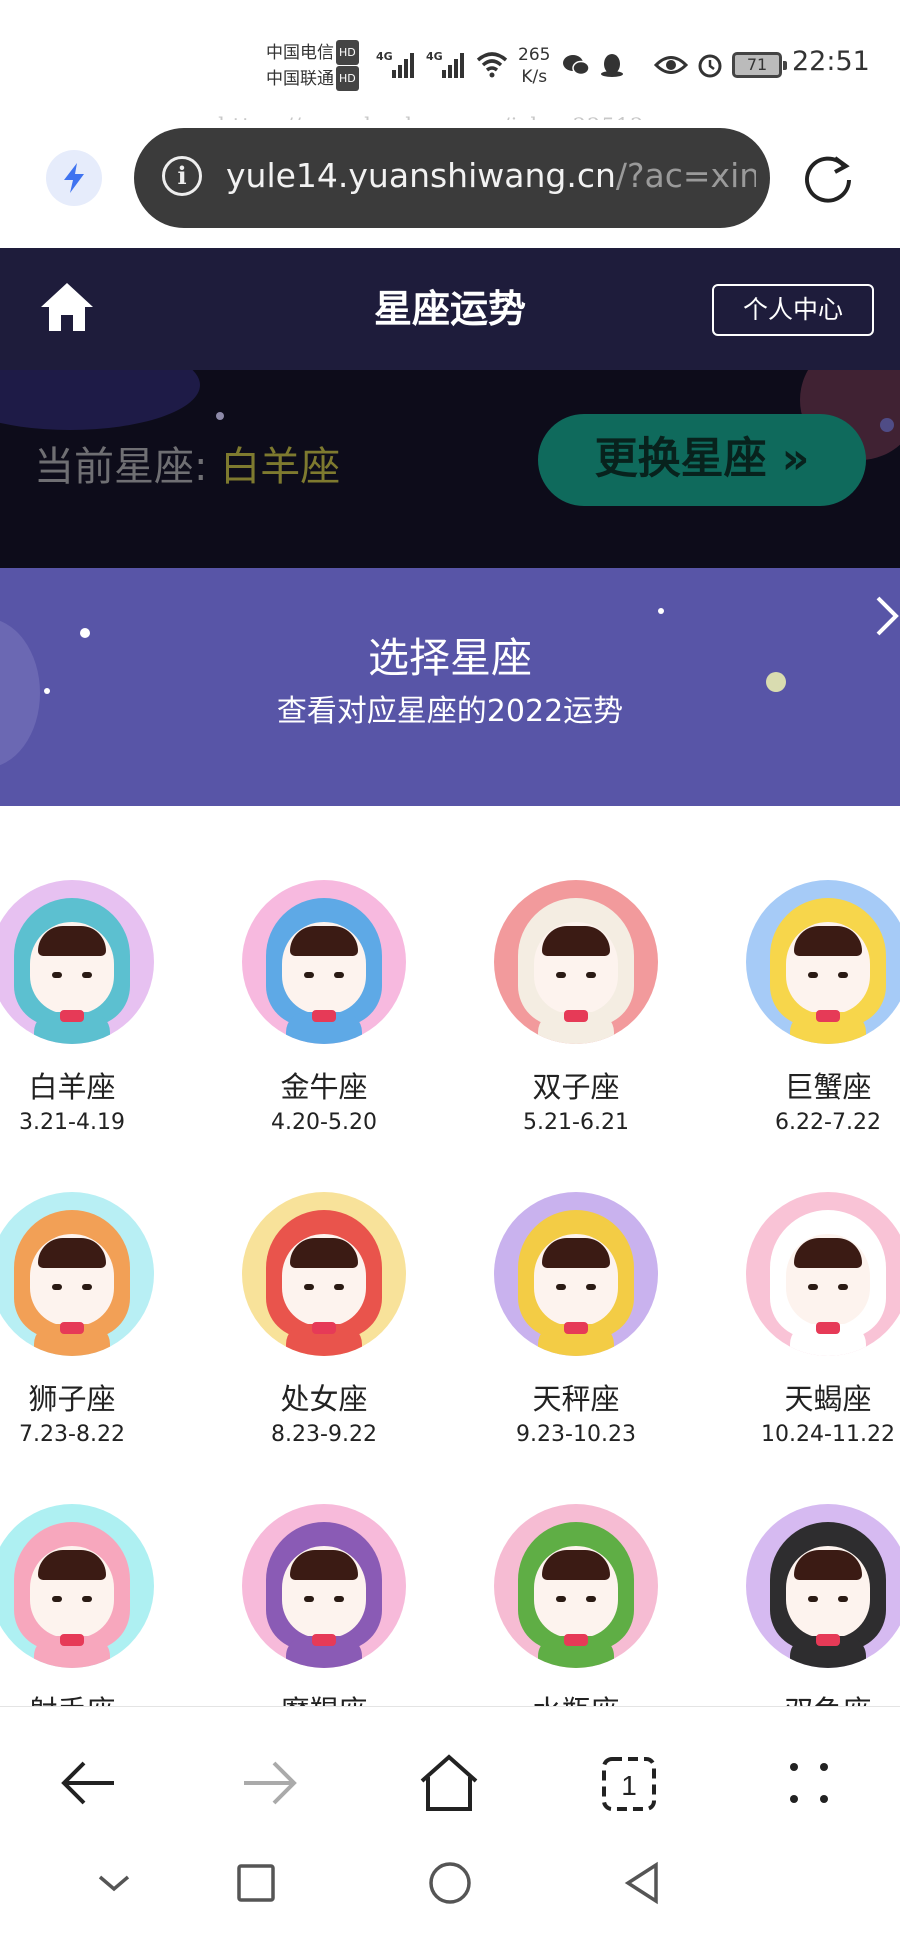  Describe the element at coordinates (445, 63) in the screenshot. I see `signal-icon: 4G` at that location.